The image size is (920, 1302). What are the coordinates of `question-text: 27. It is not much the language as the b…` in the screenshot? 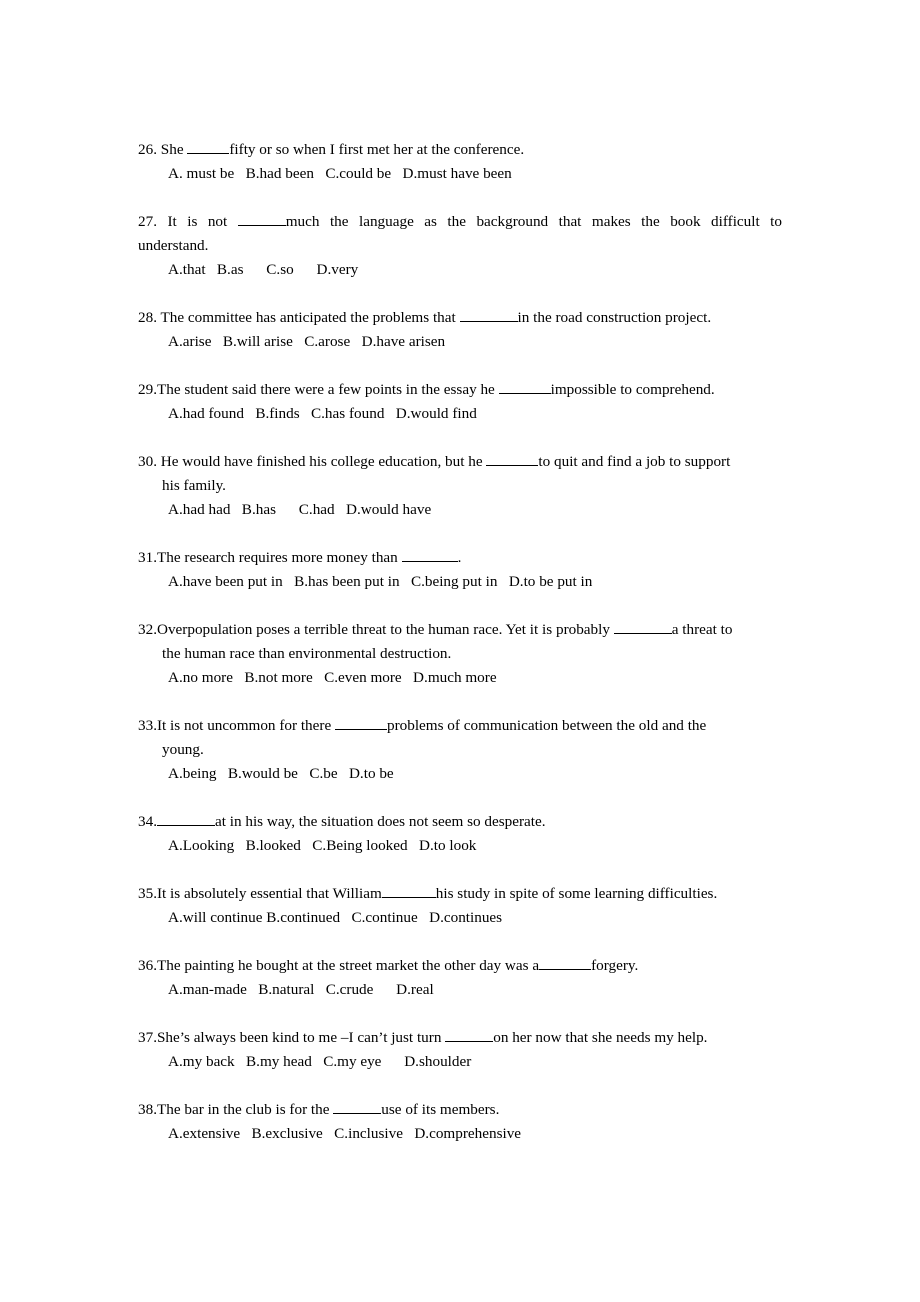 It's located at (460, 222).